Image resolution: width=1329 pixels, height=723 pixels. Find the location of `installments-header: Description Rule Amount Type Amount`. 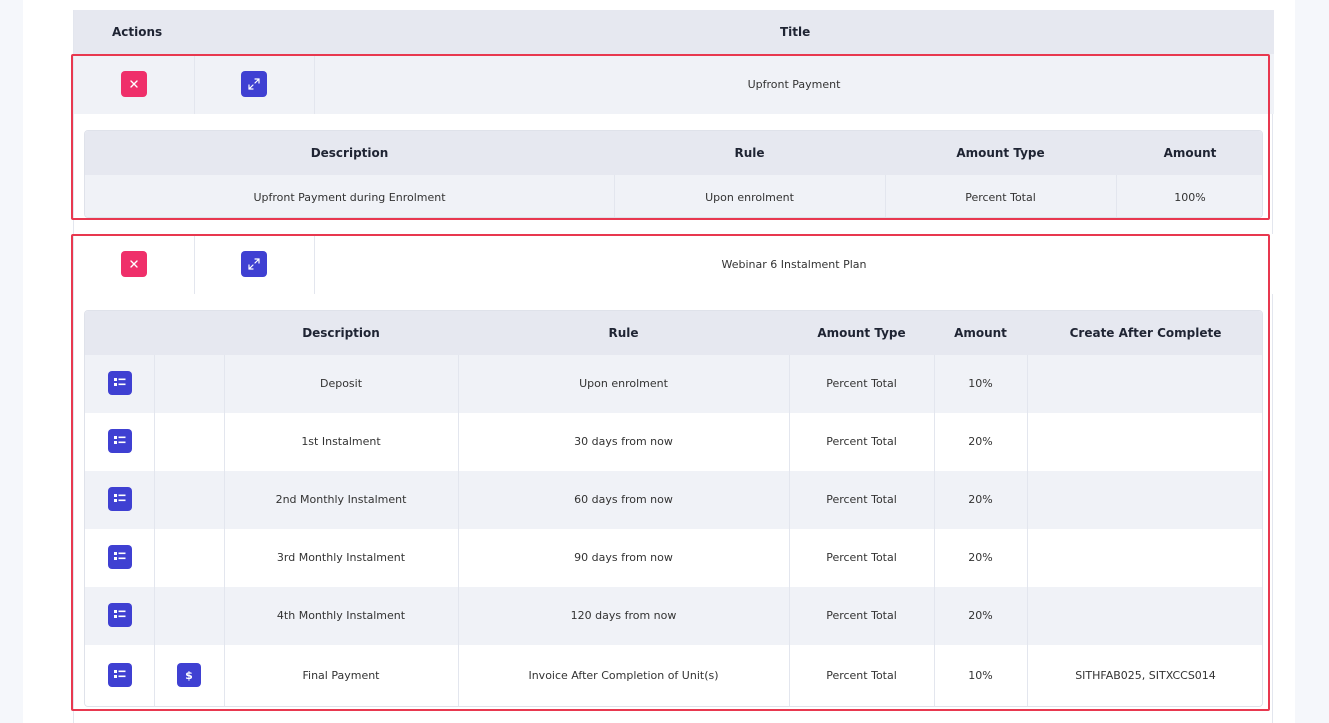

installments-header: Description Rule Amount Type Amount is located at coordinates (673, 153).